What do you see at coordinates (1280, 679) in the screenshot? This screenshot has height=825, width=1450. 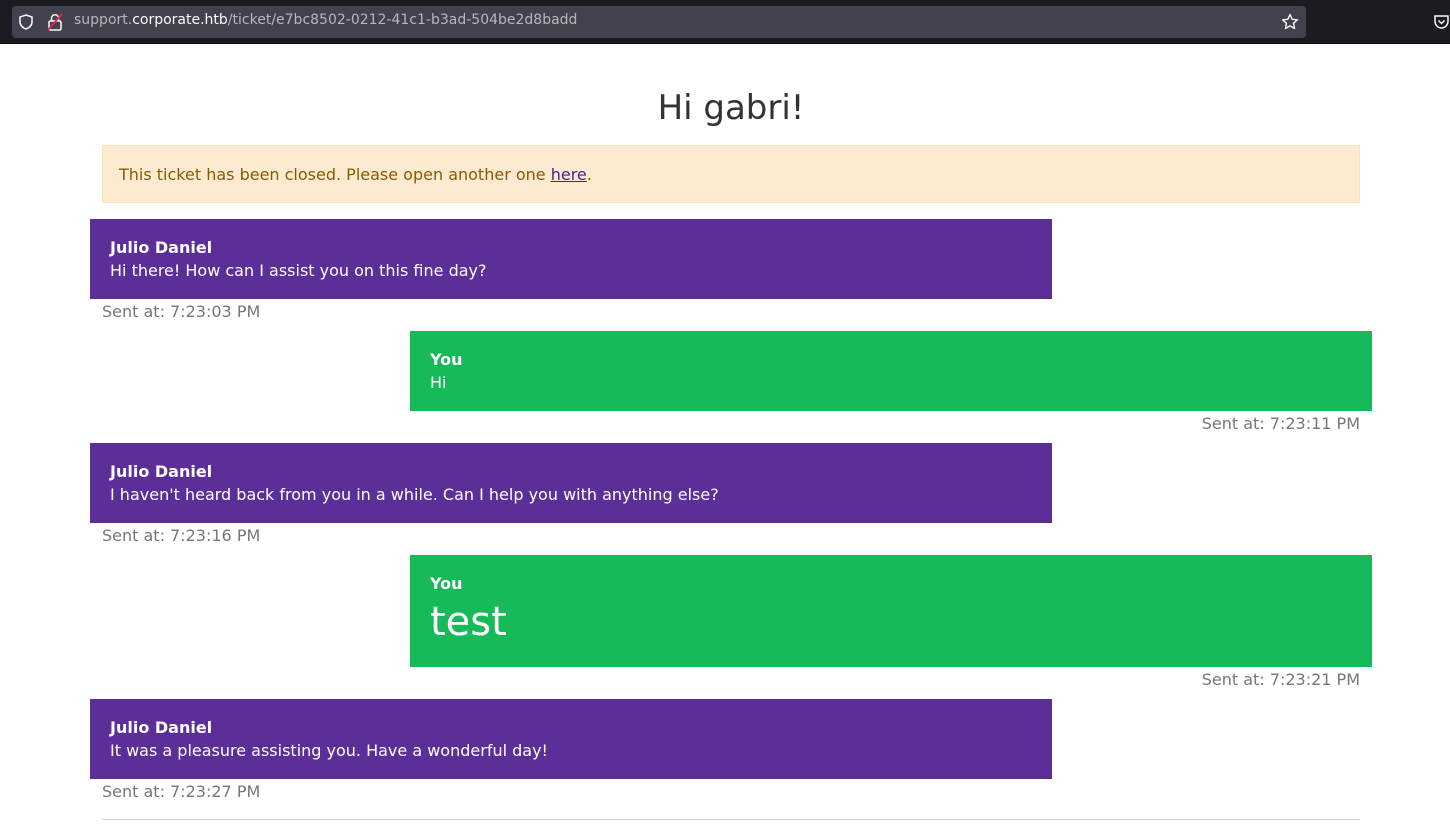 I see `message-timestamp: Sent at: 7:23:21 PM` at bounding box center [1280, 679].